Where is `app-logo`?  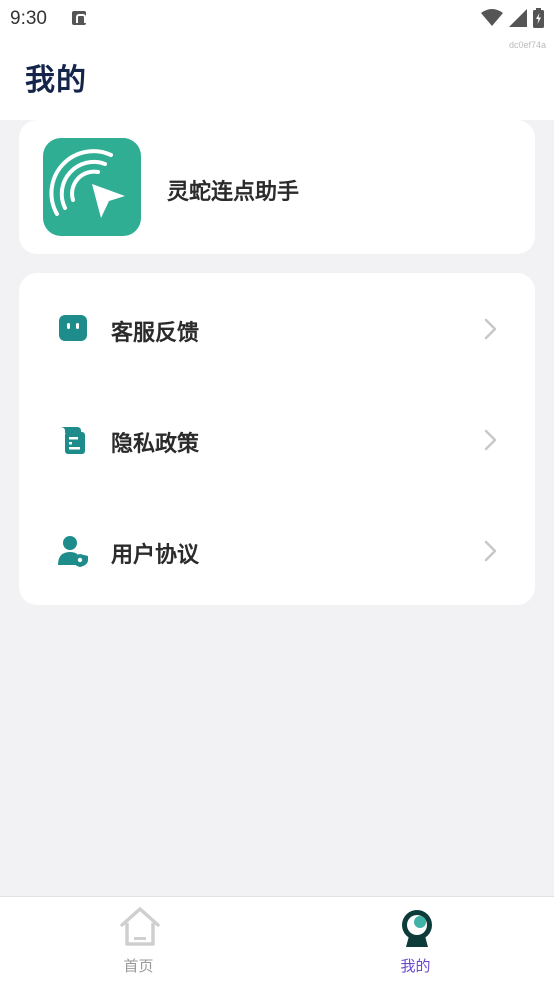
app-logo is located at coordinates (92, 187).